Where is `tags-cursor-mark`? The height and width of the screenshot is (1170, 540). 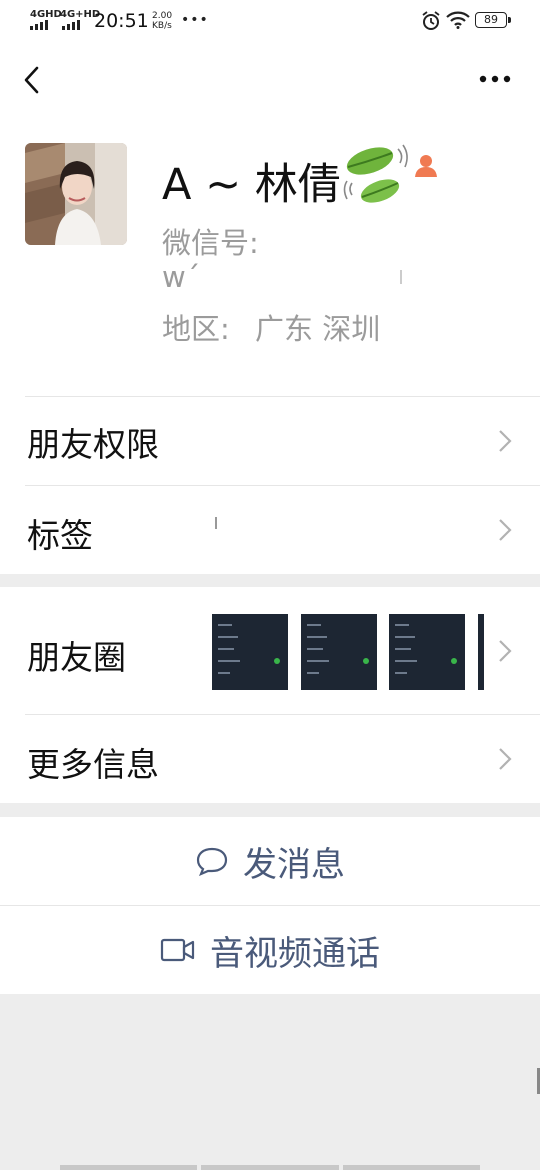
tags-cursor-mark is located at coordinates (216, 523).